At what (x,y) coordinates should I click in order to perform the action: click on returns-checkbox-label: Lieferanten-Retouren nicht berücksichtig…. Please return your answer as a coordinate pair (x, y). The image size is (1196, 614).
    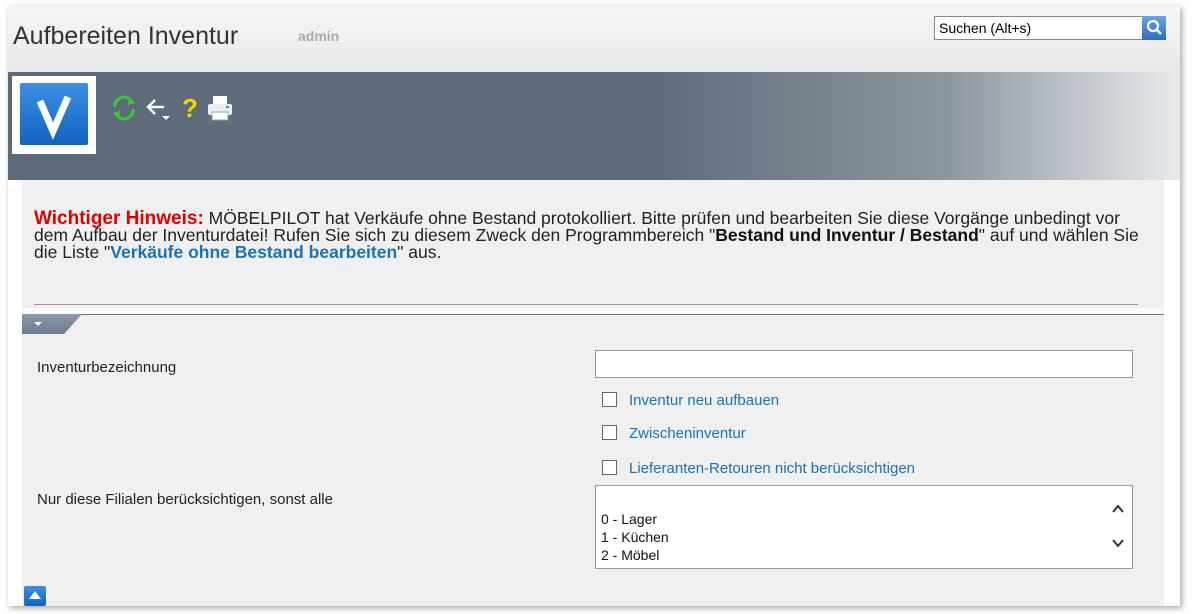
    Looking at the image, I should click on (772, 468).